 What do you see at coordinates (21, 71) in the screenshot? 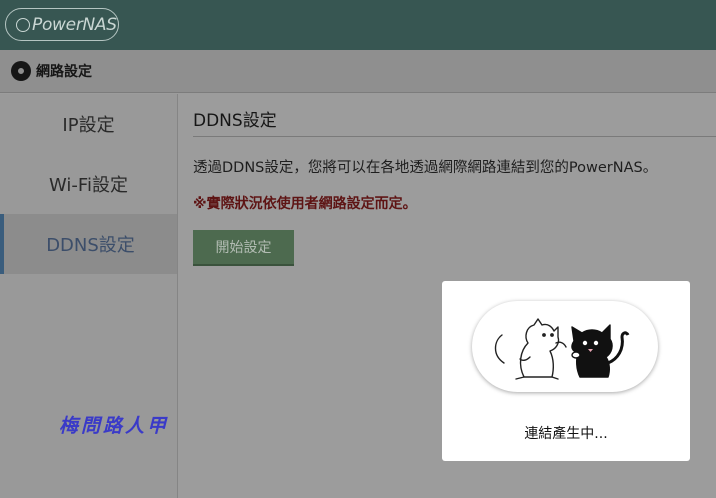
I see `gear-icon` at bounding box center [21, 71].